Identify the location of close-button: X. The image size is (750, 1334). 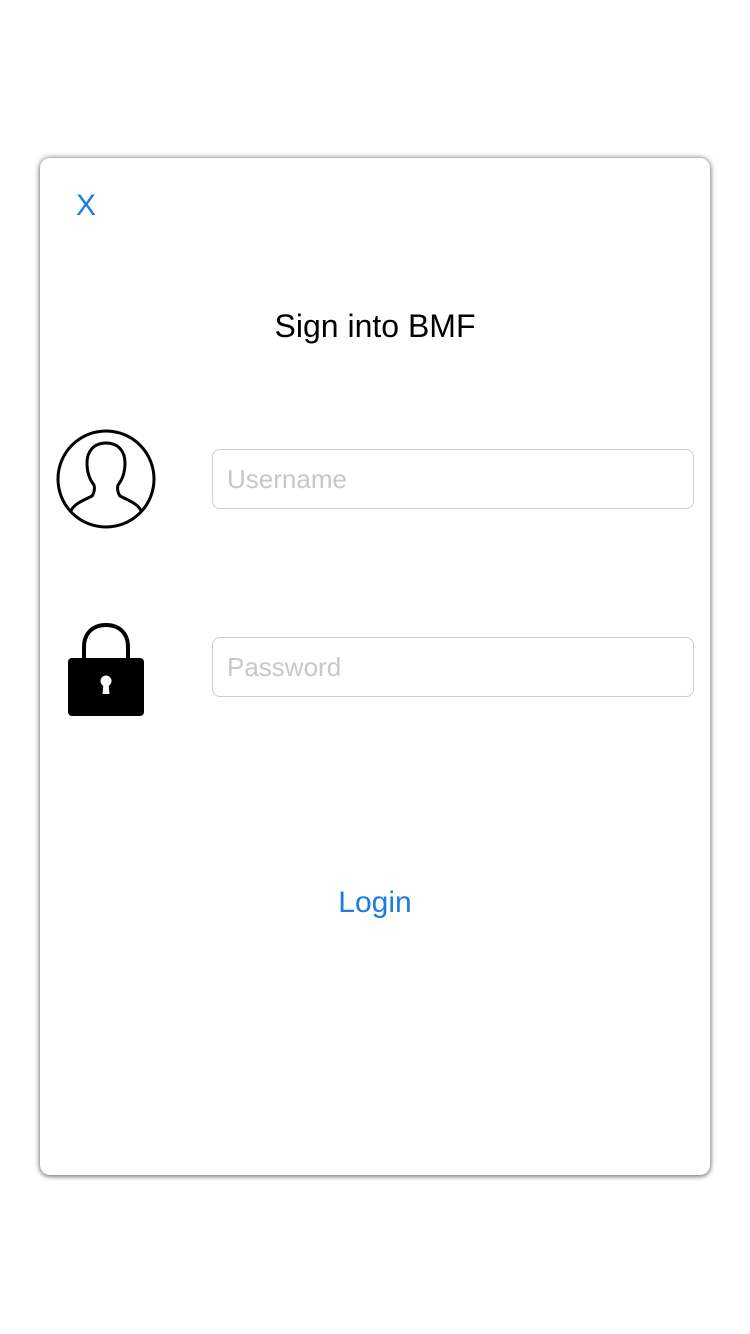
(96, 206).